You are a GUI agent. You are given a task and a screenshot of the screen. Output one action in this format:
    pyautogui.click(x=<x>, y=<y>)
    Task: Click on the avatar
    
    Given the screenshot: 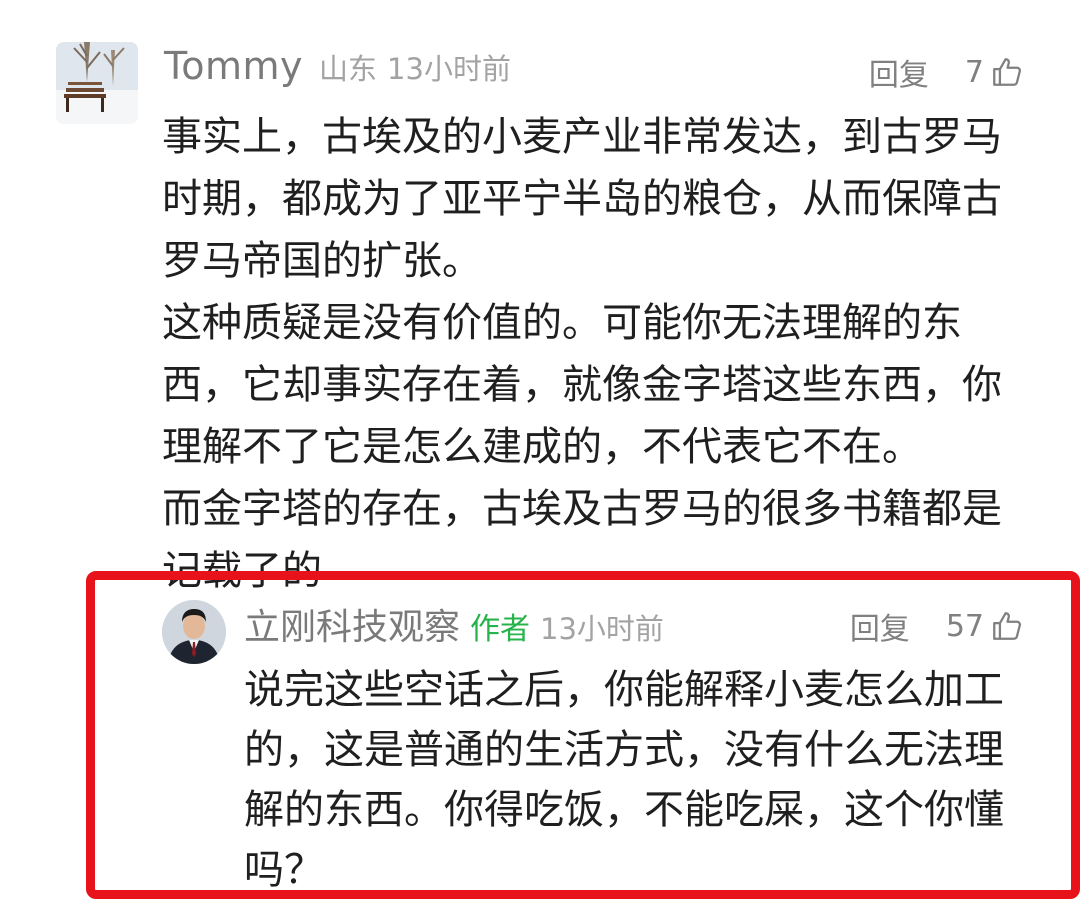 What is the action you would take?
    pyautogui.click(x=97, y=83)
    